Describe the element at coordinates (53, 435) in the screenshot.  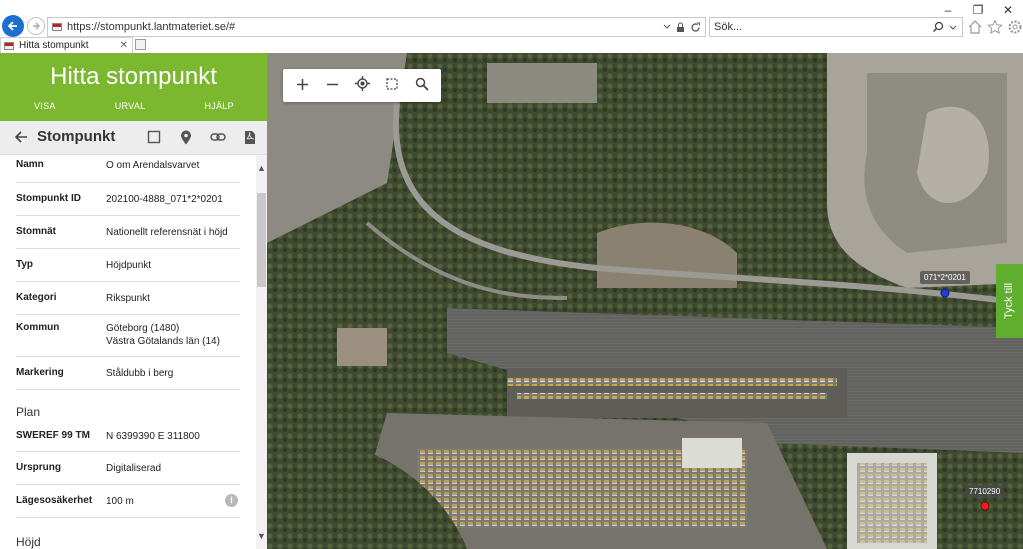
I see `field-label: SWEREF 99 TM` at that location.